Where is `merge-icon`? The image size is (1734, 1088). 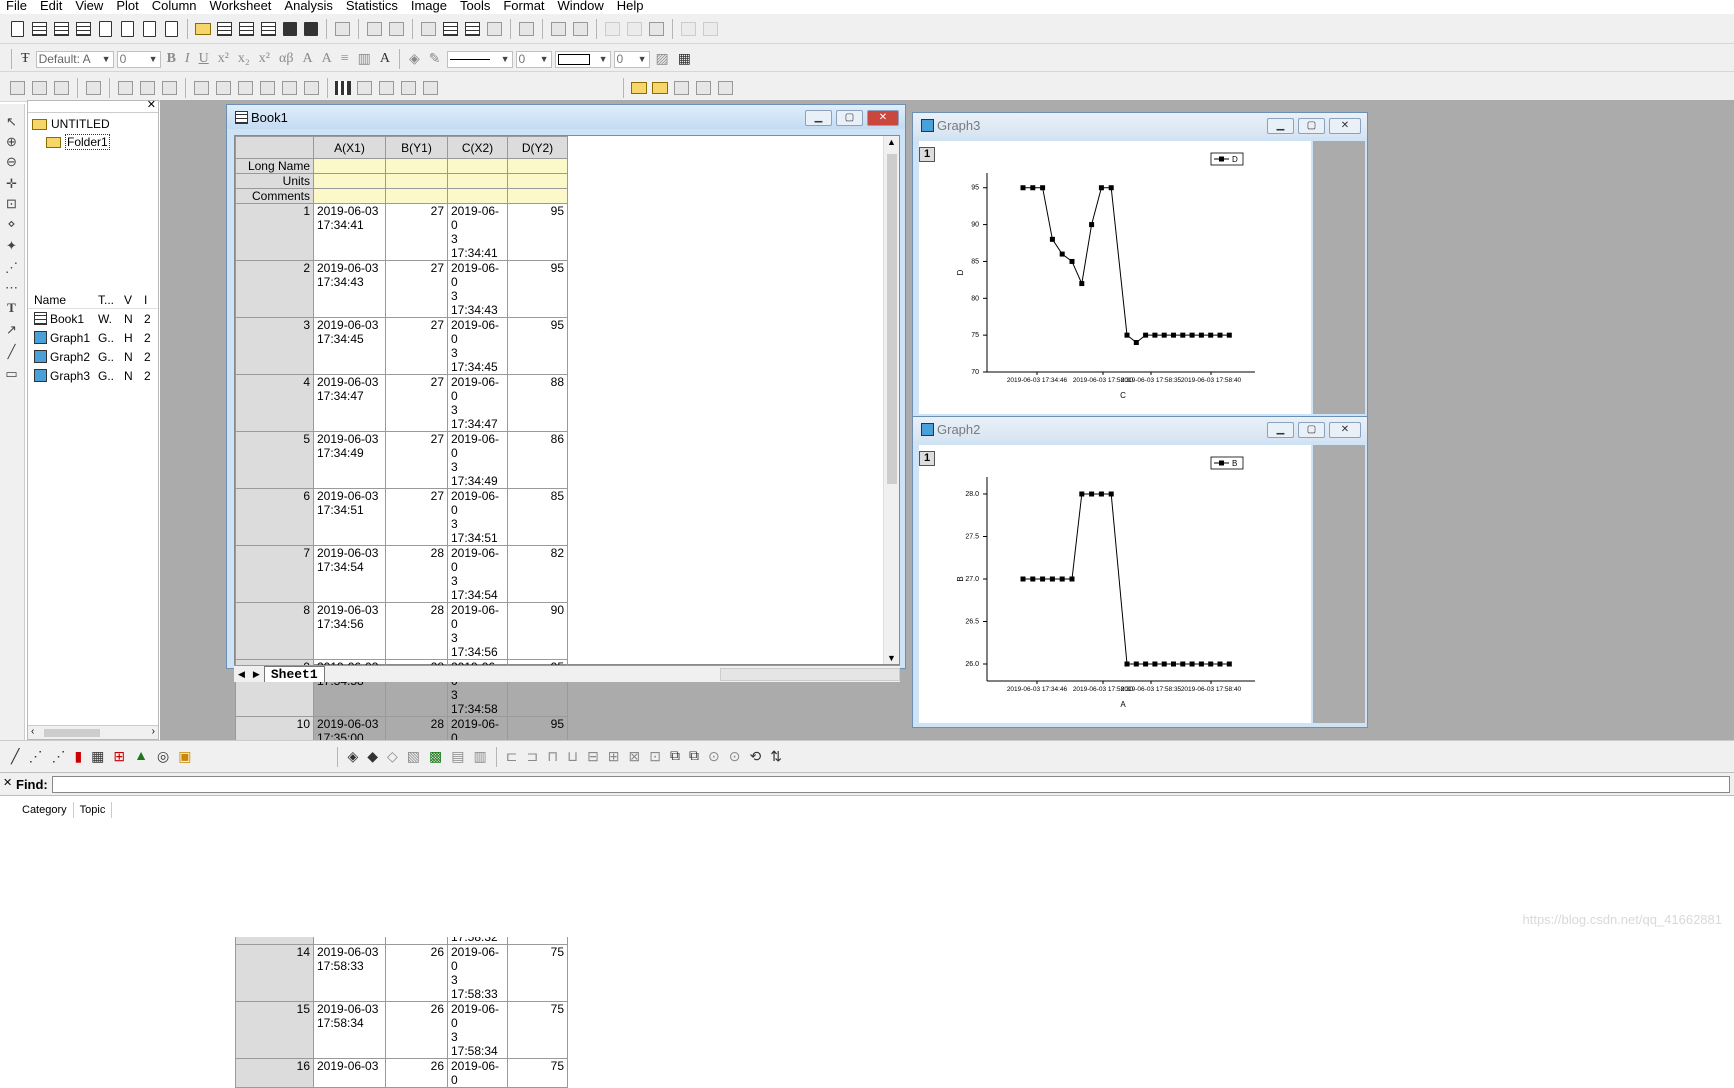 merge-icon is located at coordinates (147, 88).